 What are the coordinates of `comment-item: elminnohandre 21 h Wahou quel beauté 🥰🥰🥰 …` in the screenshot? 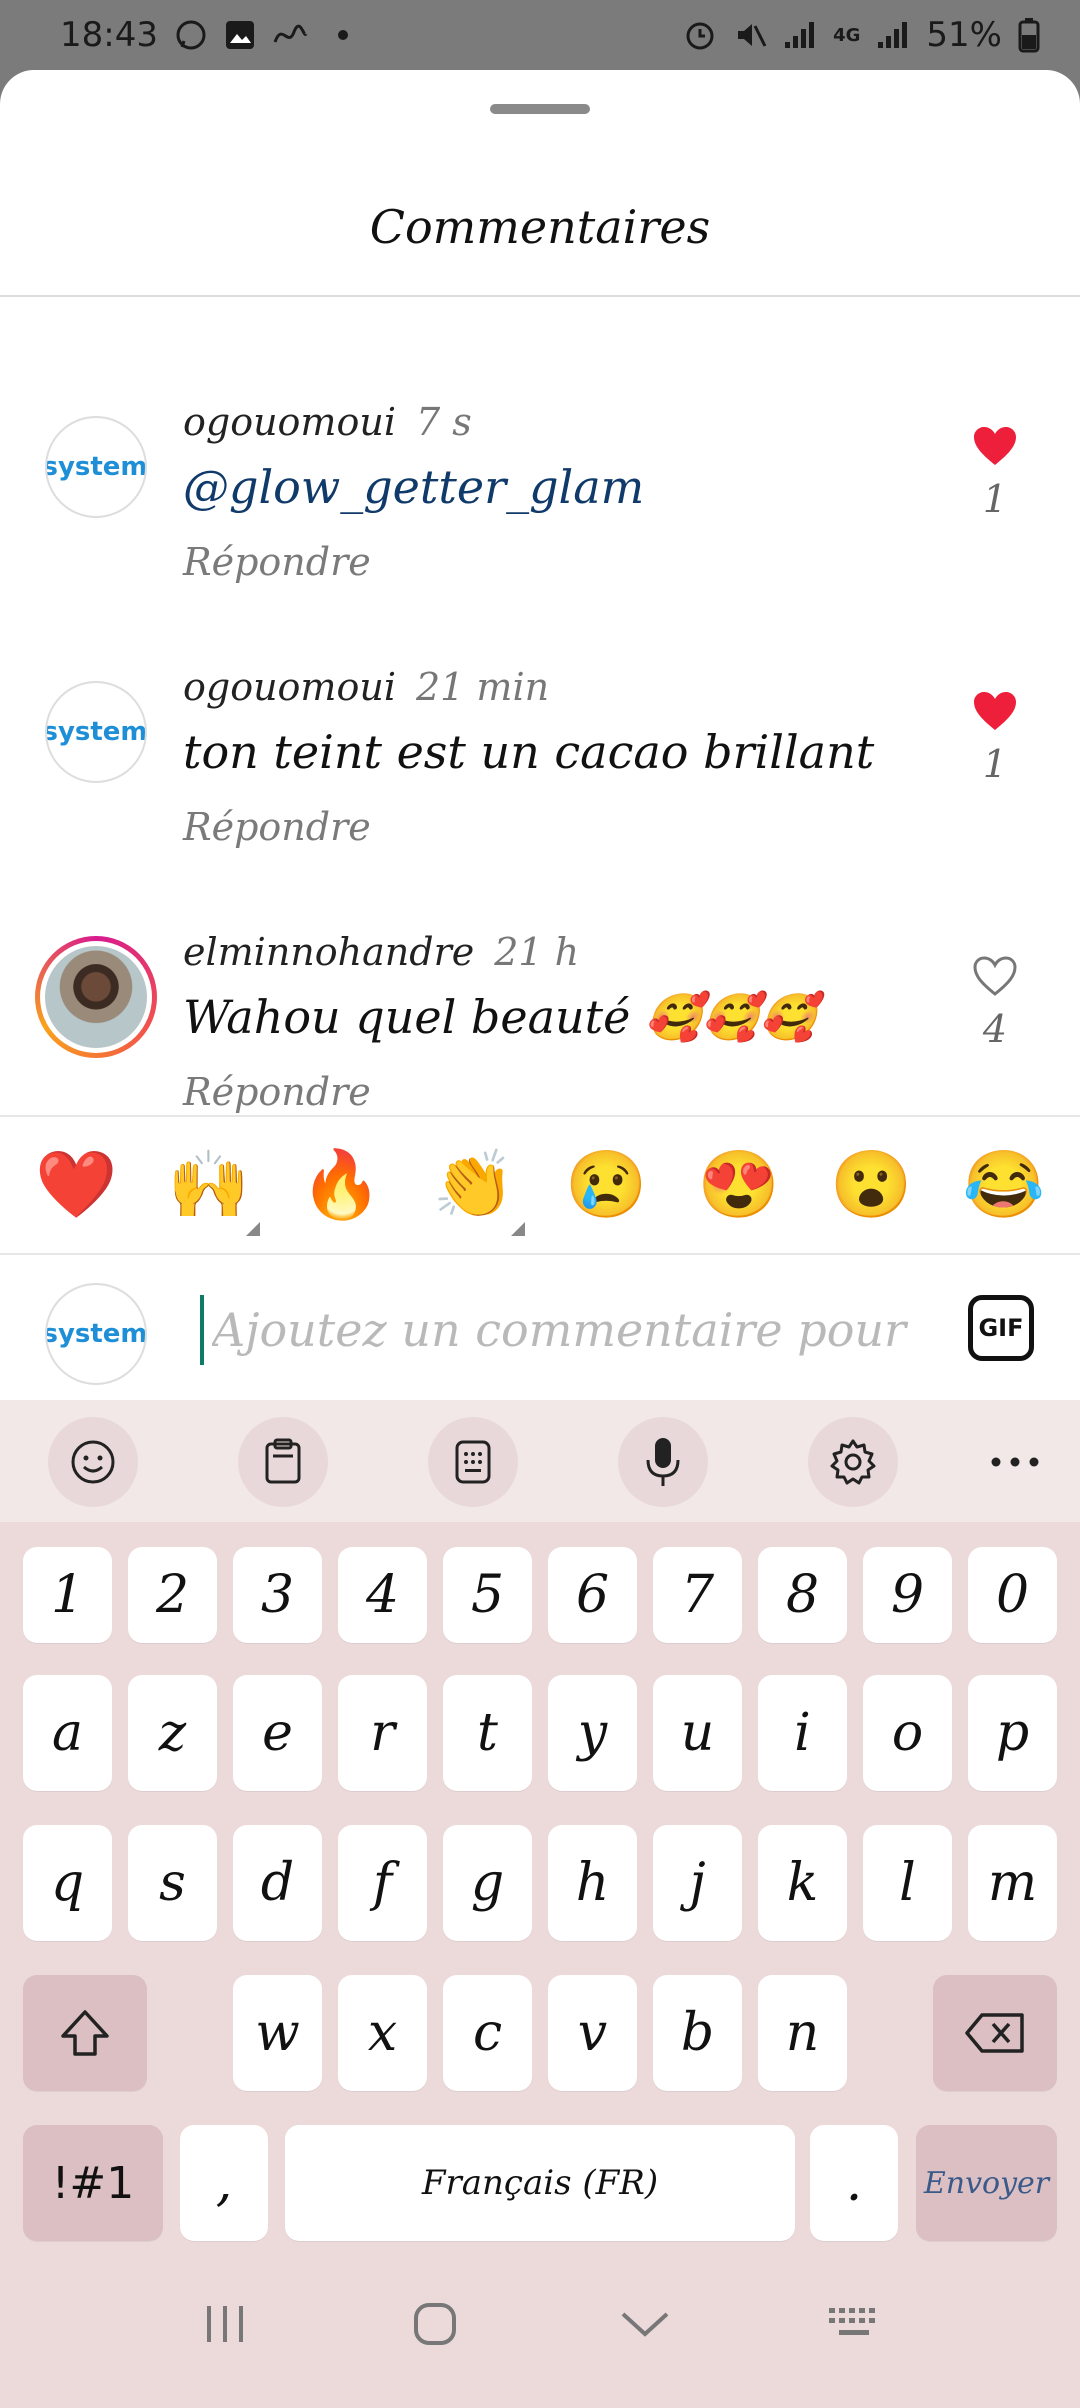 It's located at (540, 987).